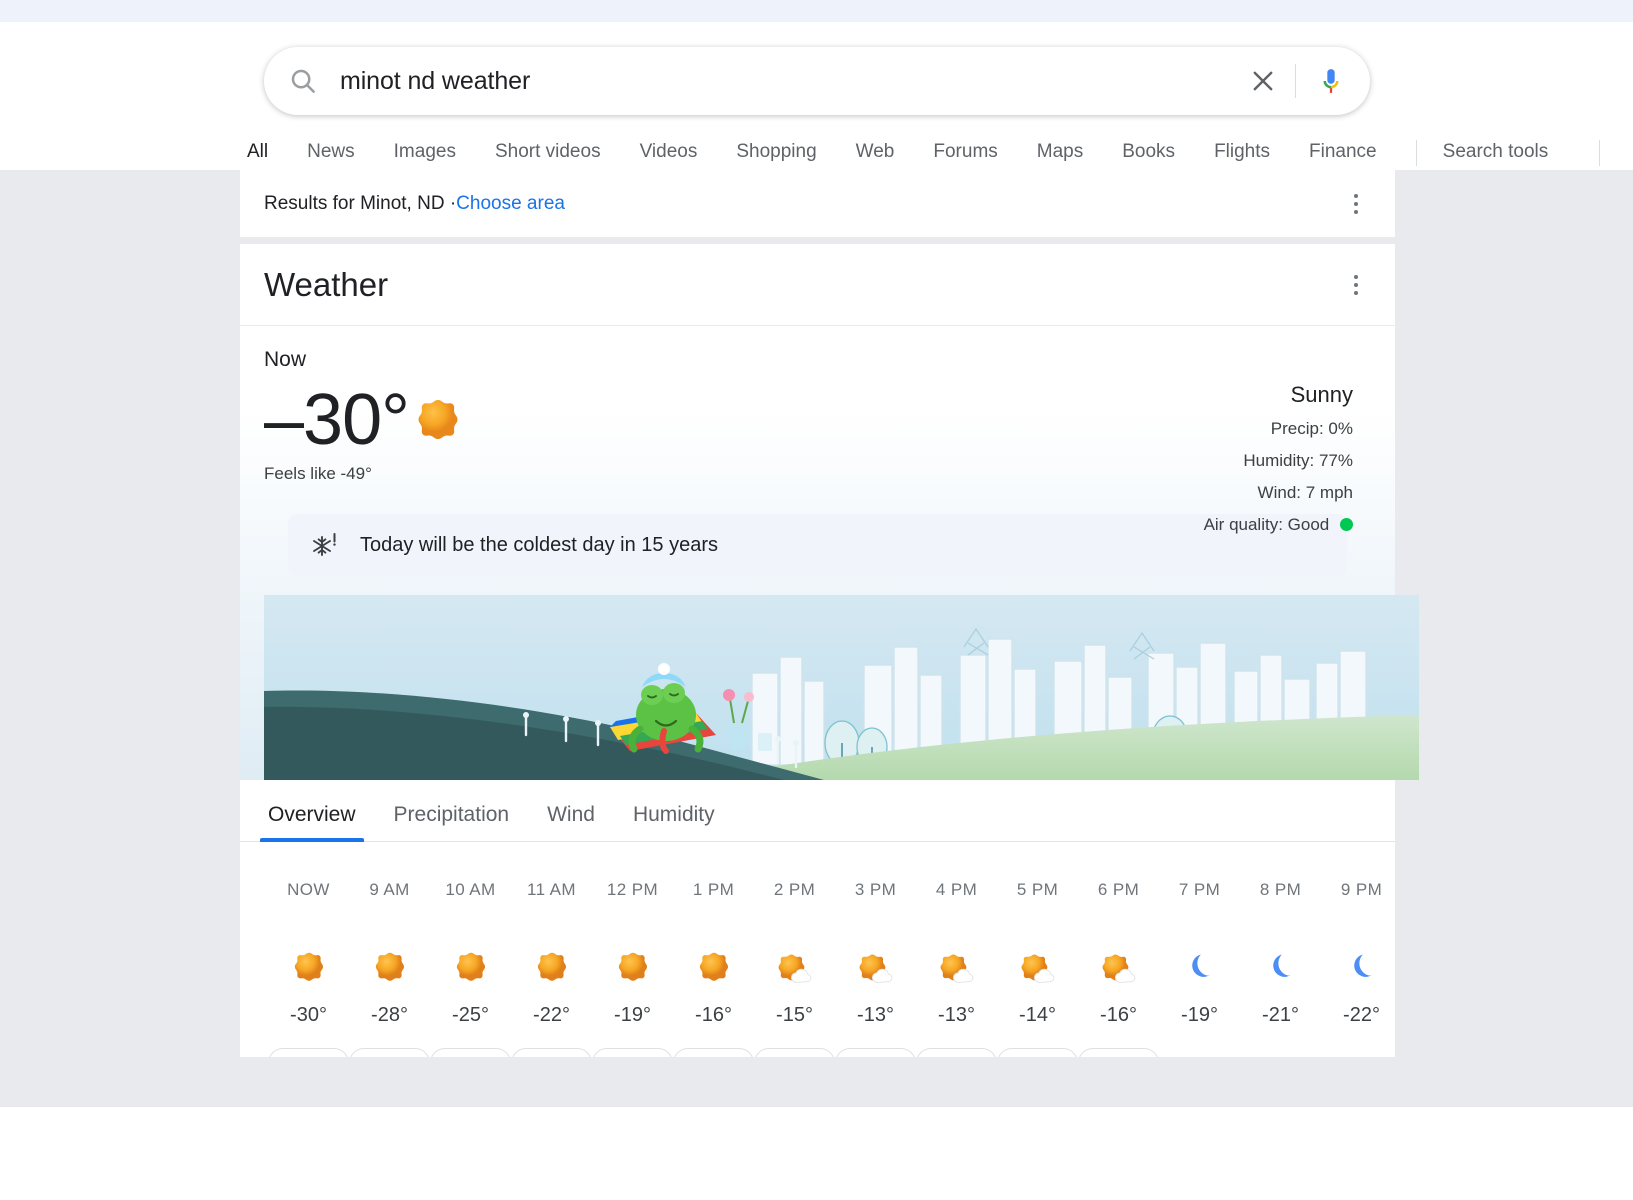 This screenshot has height=1200, width=1633. What do you see at coordinates (1199, 889) in the screenshot?
I see `hourly-time-label: 7 PM` at bounding box center [1199, 889].